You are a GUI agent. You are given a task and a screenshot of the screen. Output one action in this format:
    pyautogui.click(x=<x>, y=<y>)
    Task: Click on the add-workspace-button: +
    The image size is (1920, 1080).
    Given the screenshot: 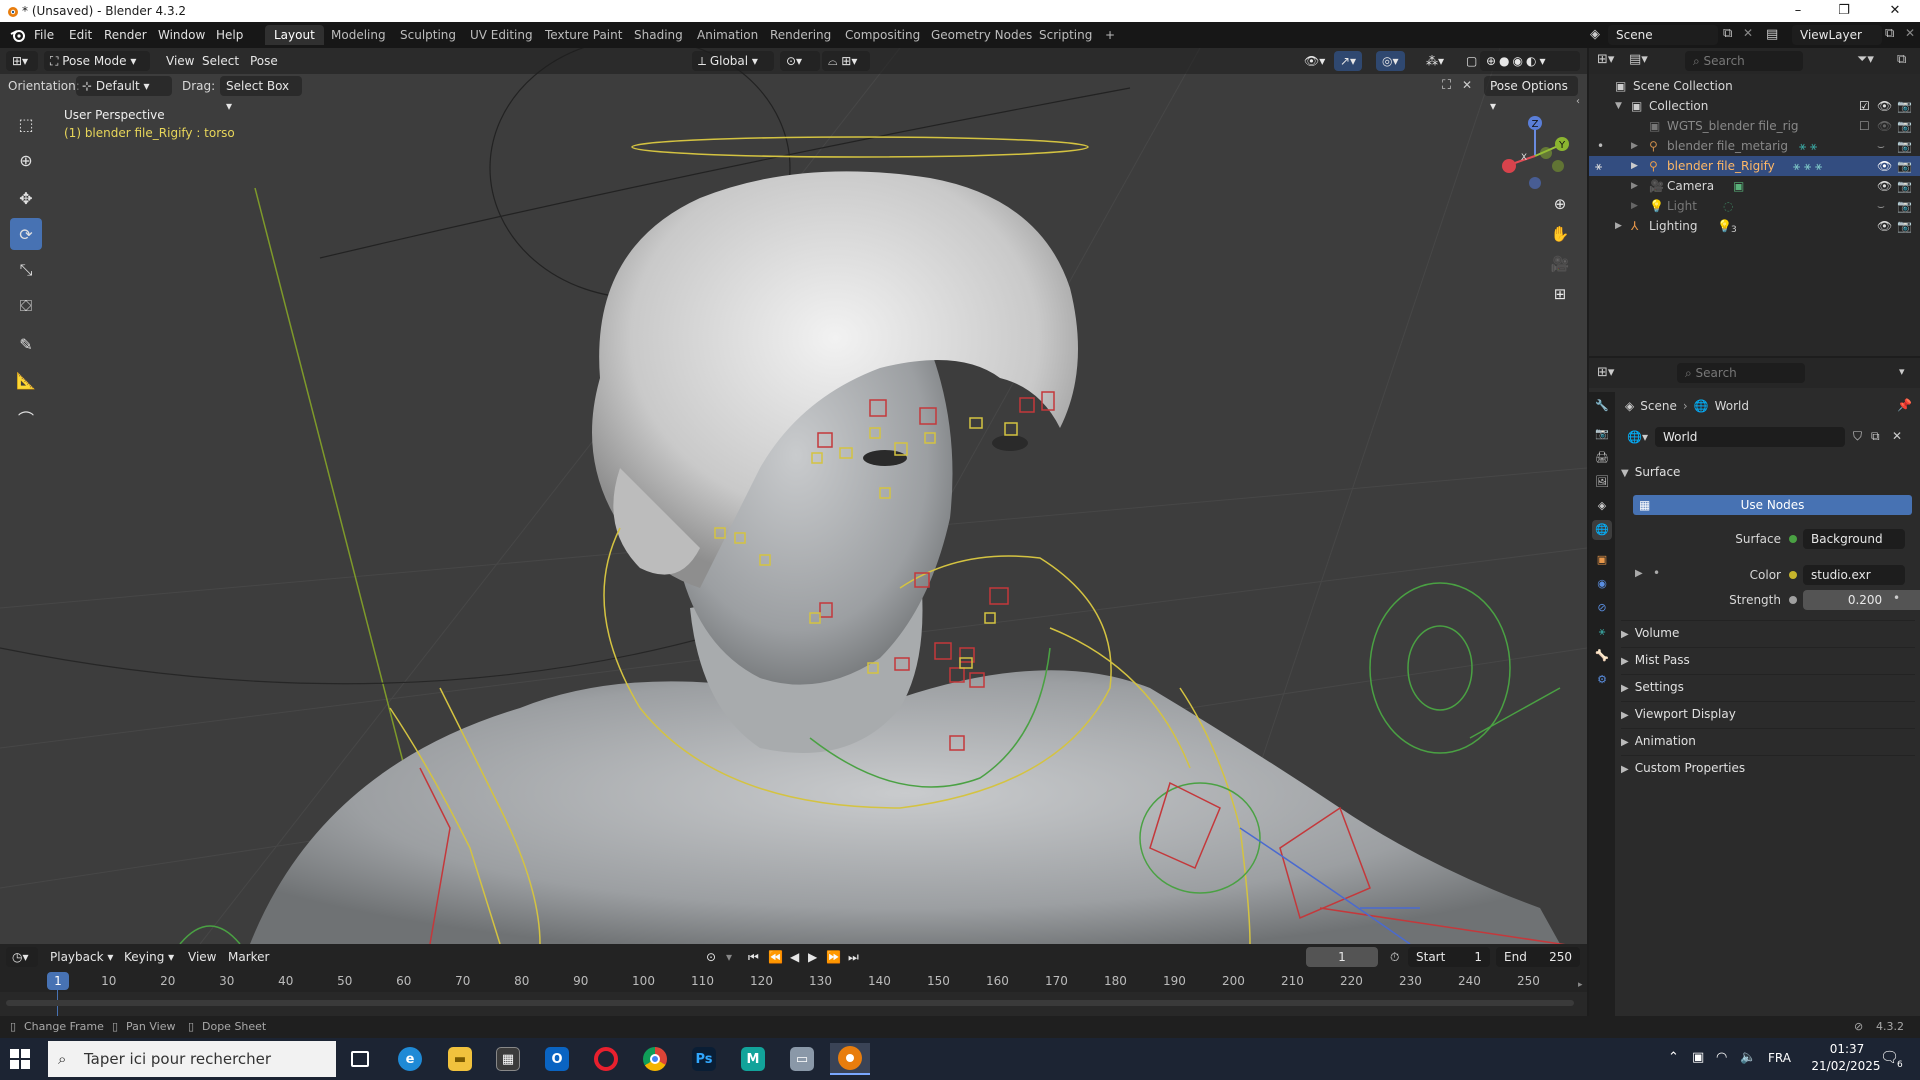 What is the action you would take?
    pyautogui.click(x=1110, y=35)
    